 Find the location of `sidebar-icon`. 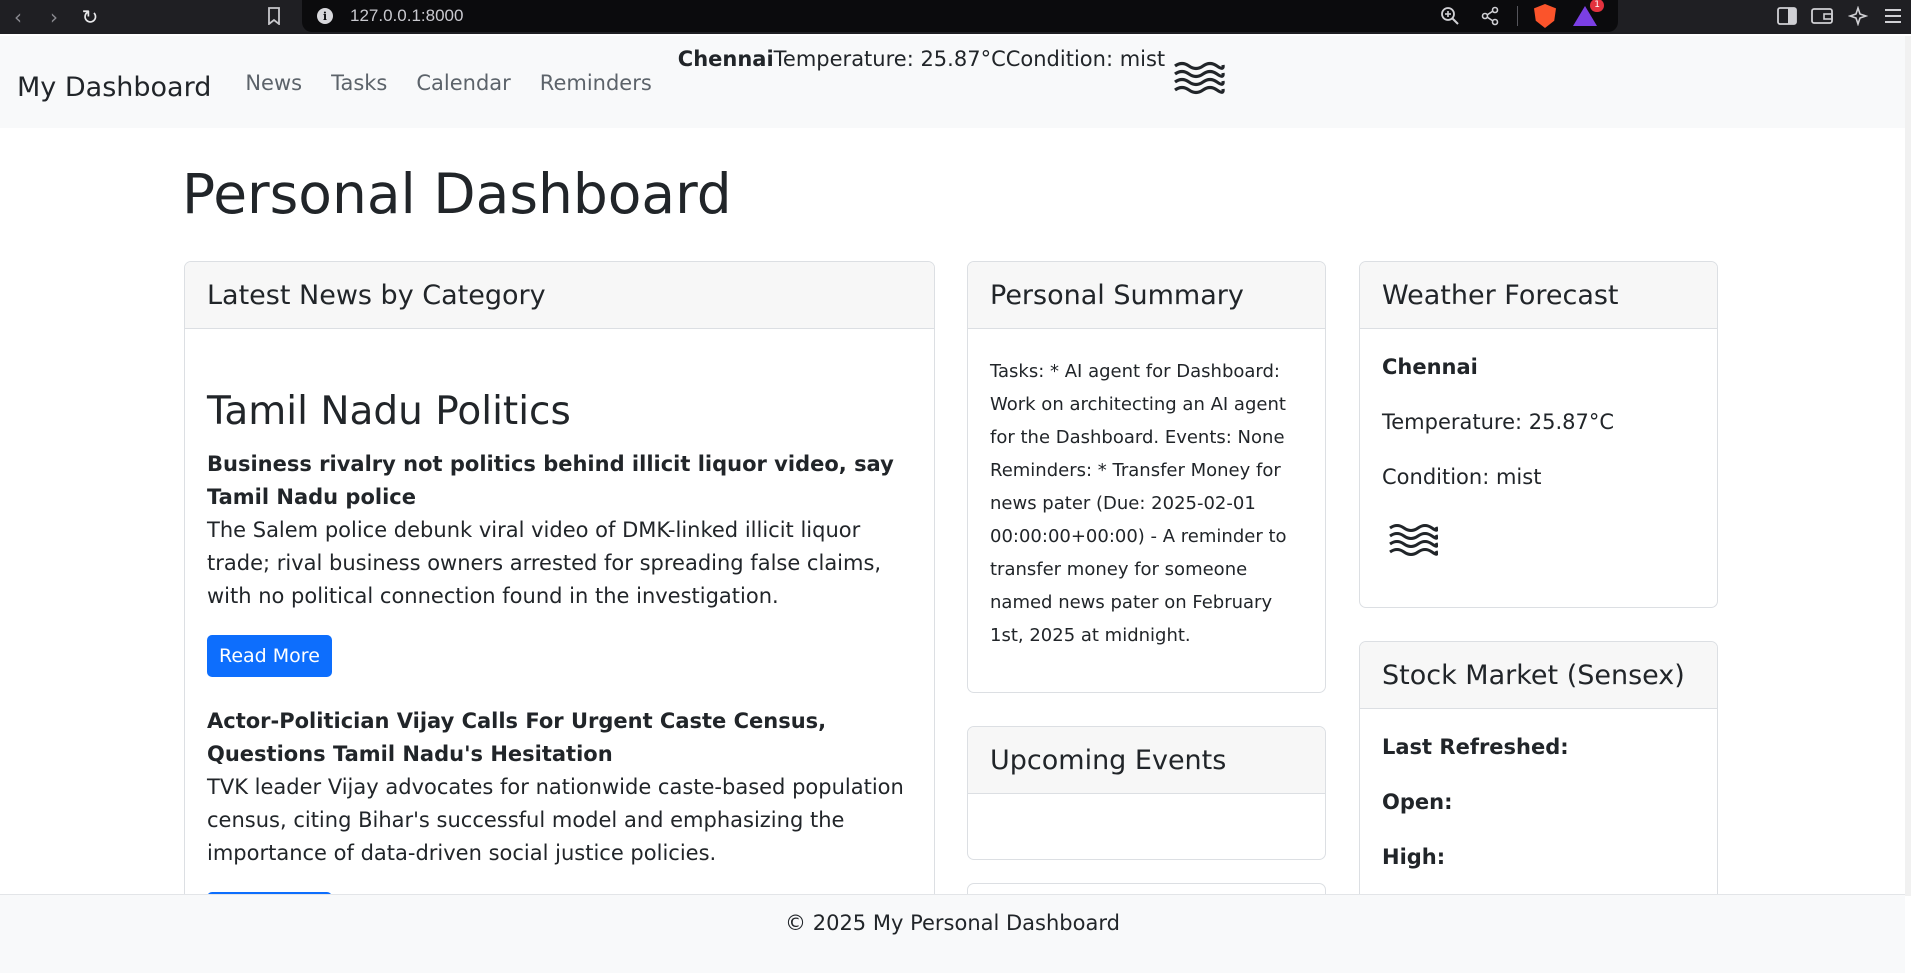

sidebar-icon is located at coordinates (1787, 16).